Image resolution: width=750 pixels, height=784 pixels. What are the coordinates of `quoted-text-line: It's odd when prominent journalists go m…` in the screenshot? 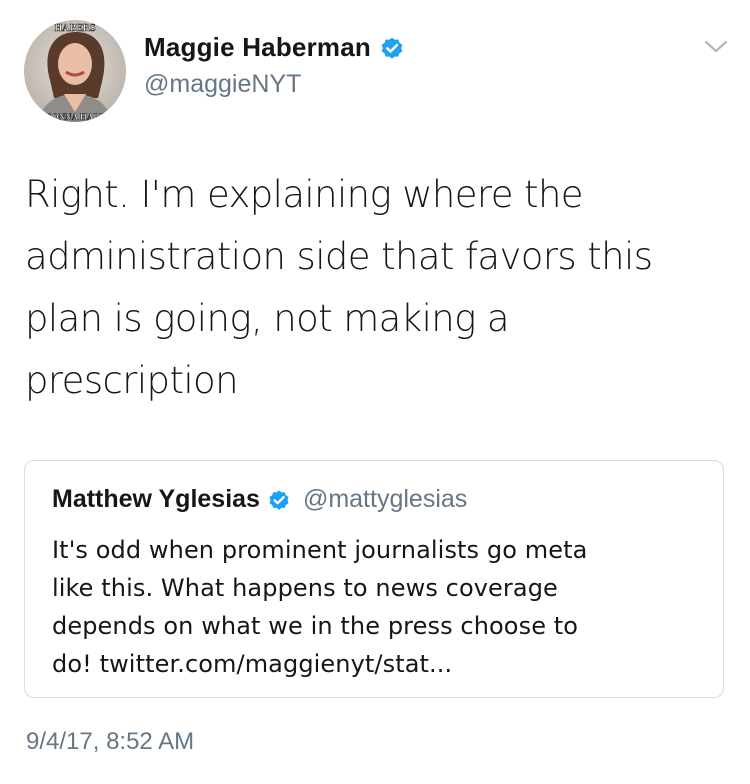 It's located at (320, 550).